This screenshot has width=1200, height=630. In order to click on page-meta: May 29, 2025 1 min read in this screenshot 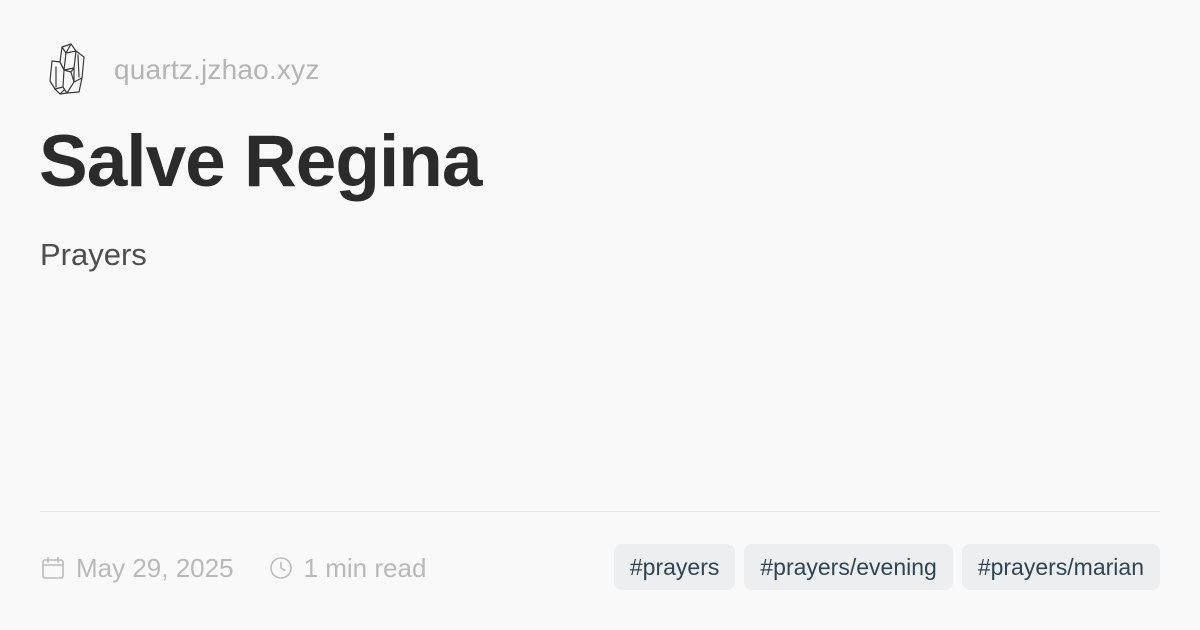, I will do `click(233, 568)`.